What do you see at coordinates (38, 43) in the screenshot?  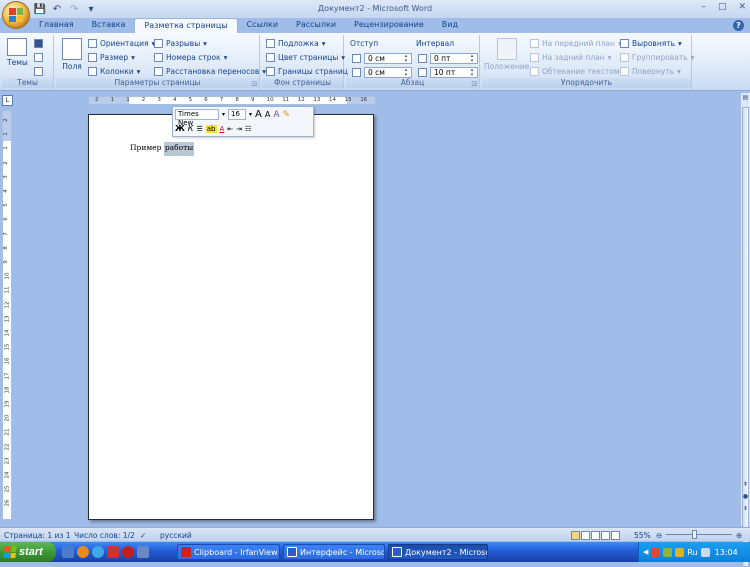 I see `theme-colors-icon` at bounding box center [38, 43].